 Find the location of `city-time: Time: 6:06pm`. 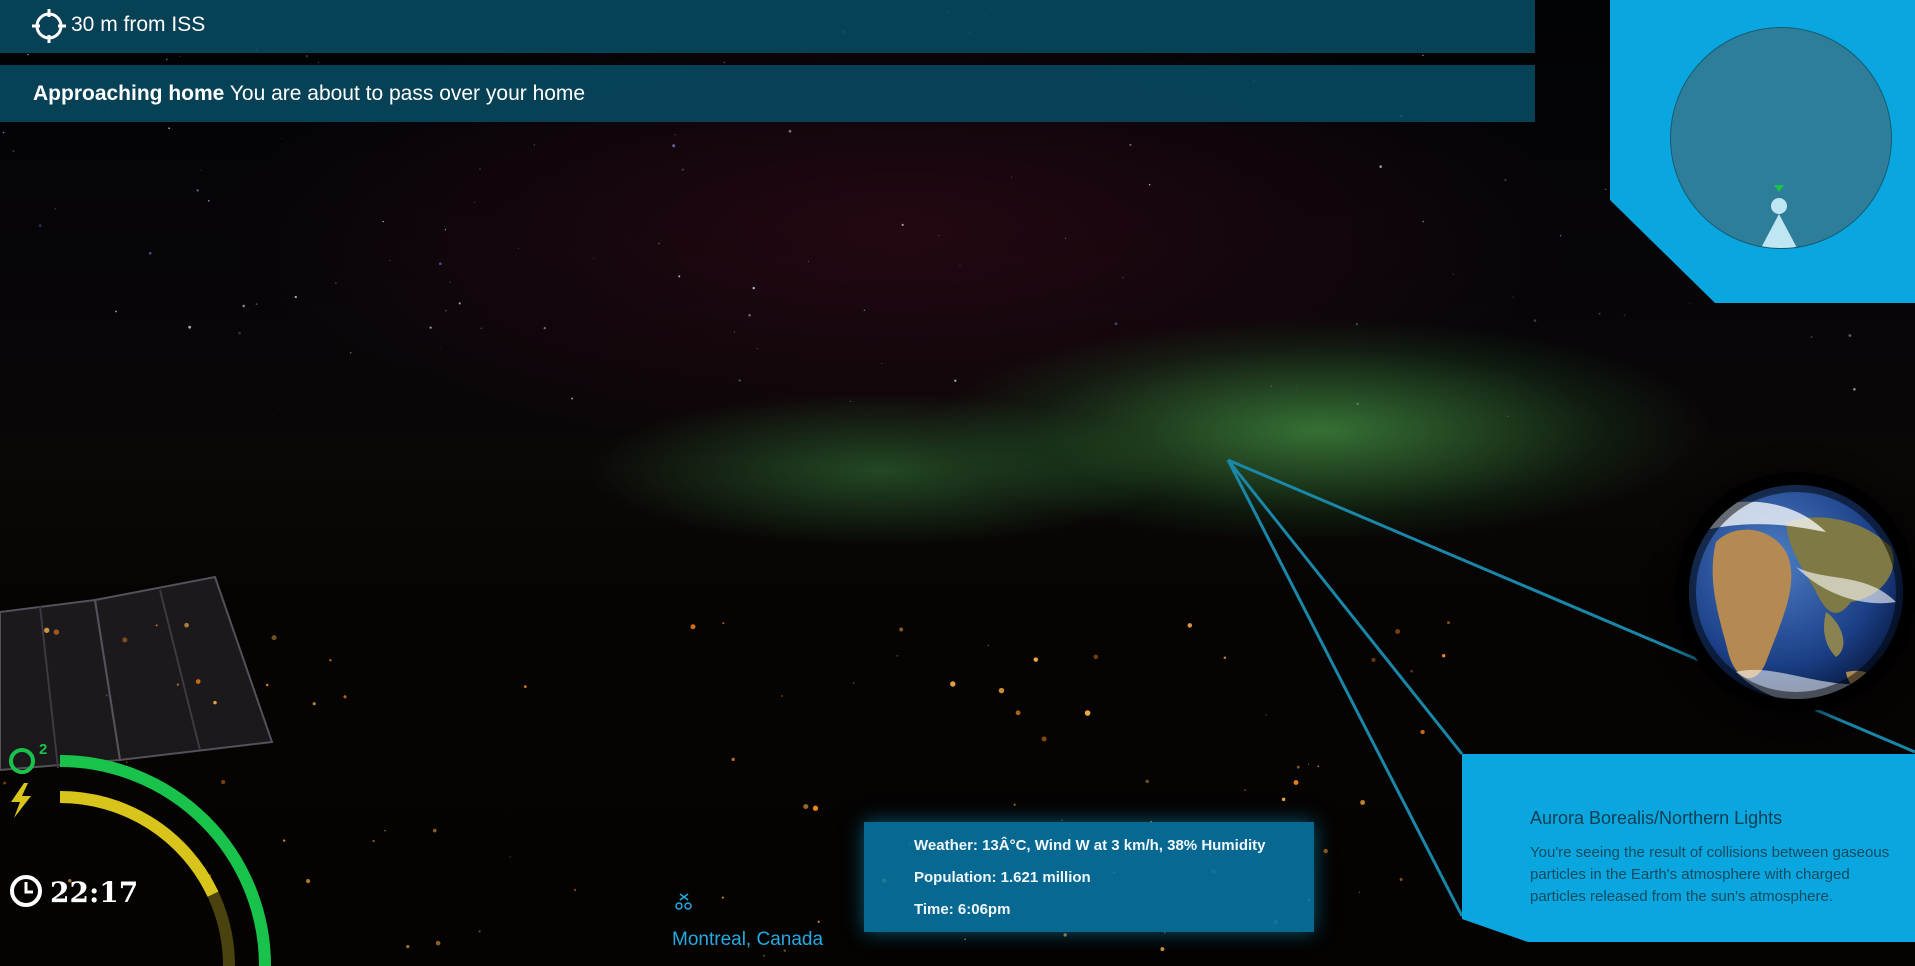

city-time: Time: 6:06pm is located at coordinates (962, 909).